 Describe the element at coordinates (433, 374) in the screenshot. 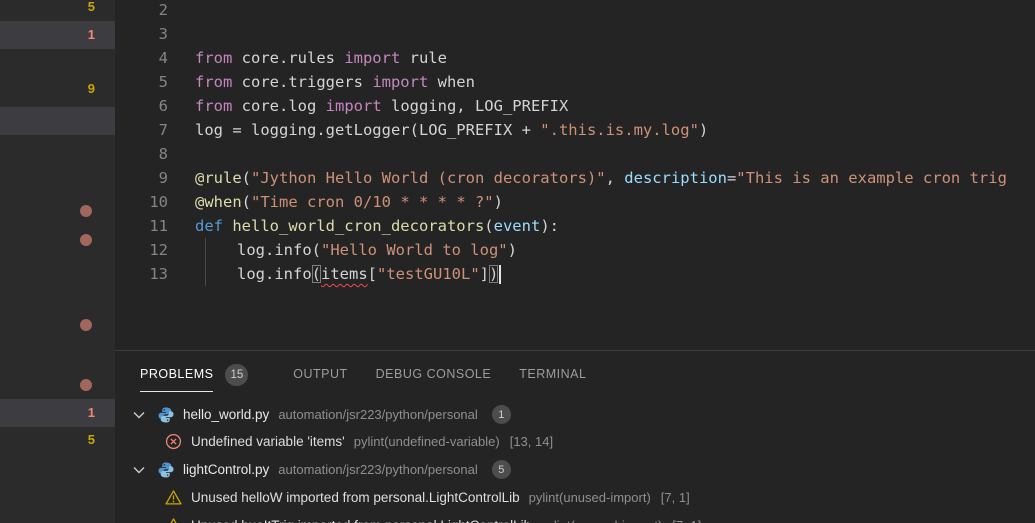

I see `tab-label: DEBUG CONSOLE` at that location.